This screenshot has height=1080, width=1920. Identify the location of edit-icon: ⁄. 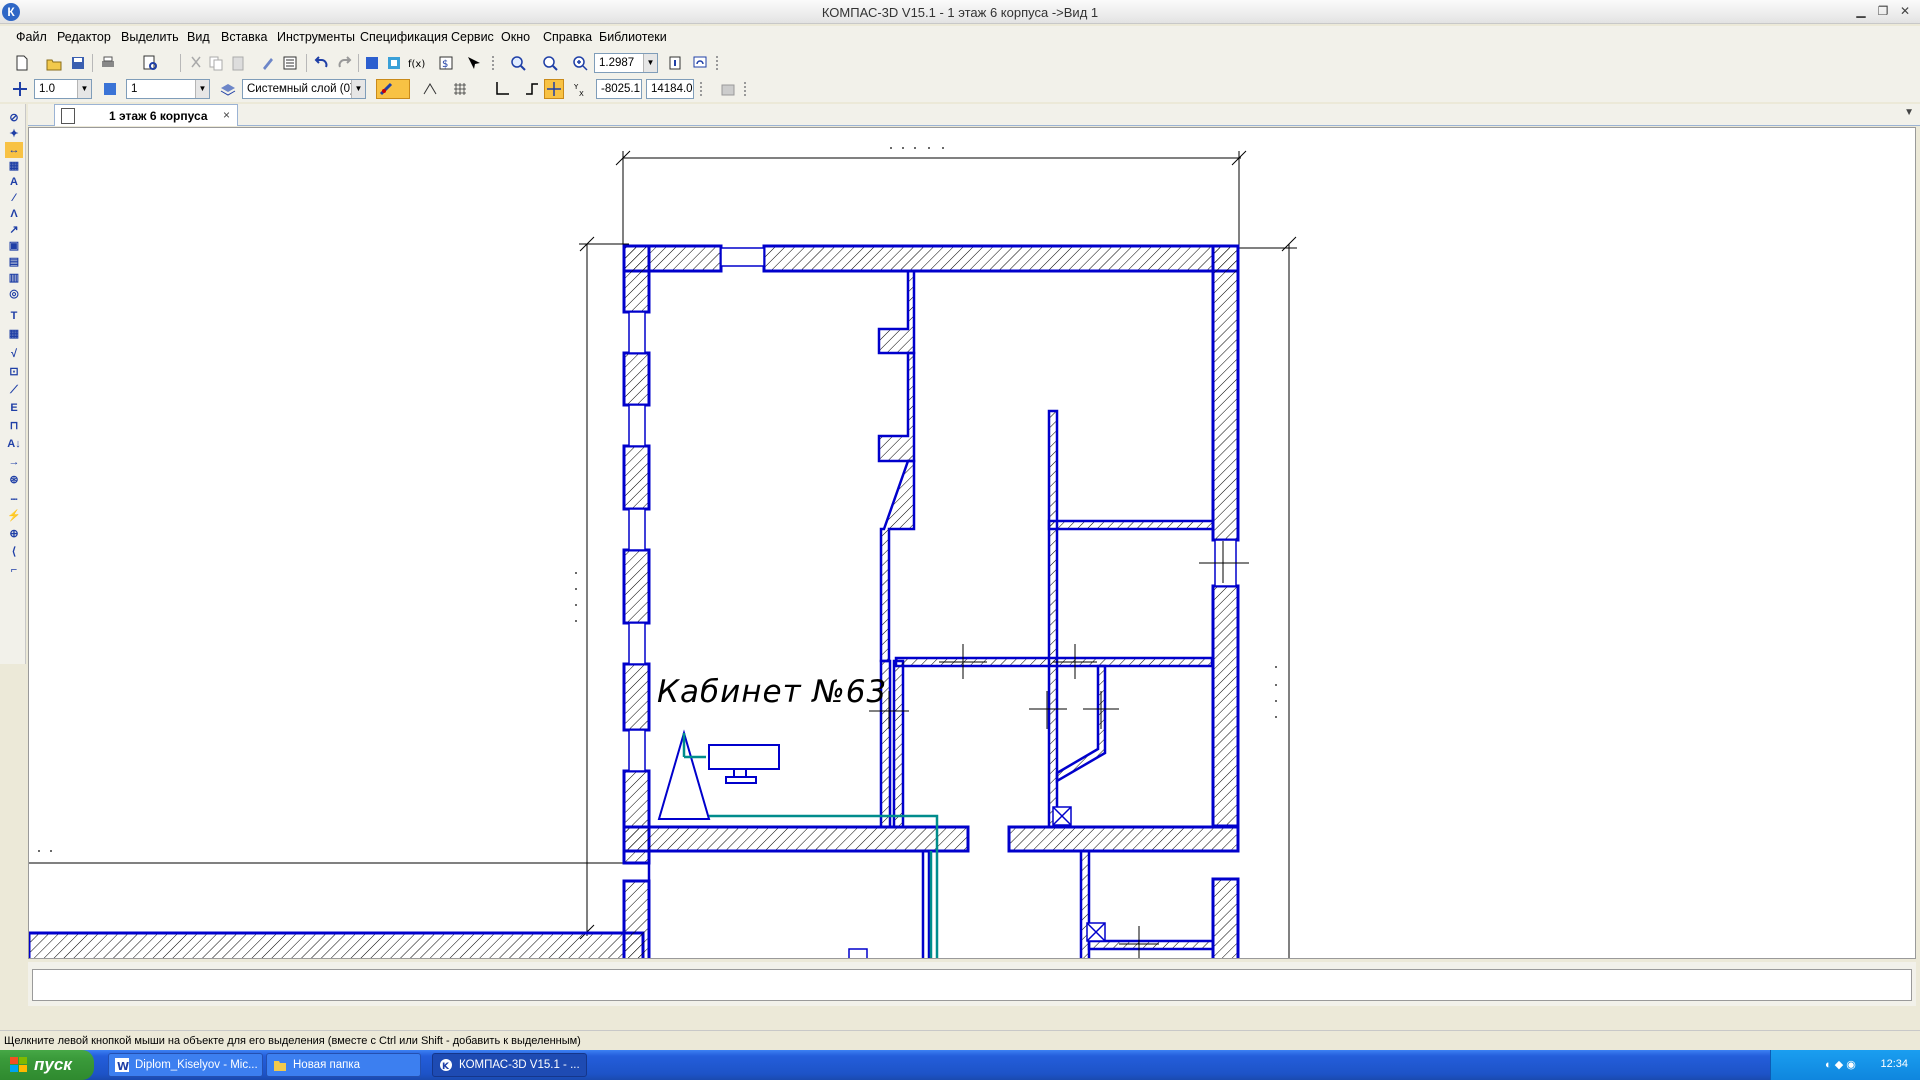
(14, 198).